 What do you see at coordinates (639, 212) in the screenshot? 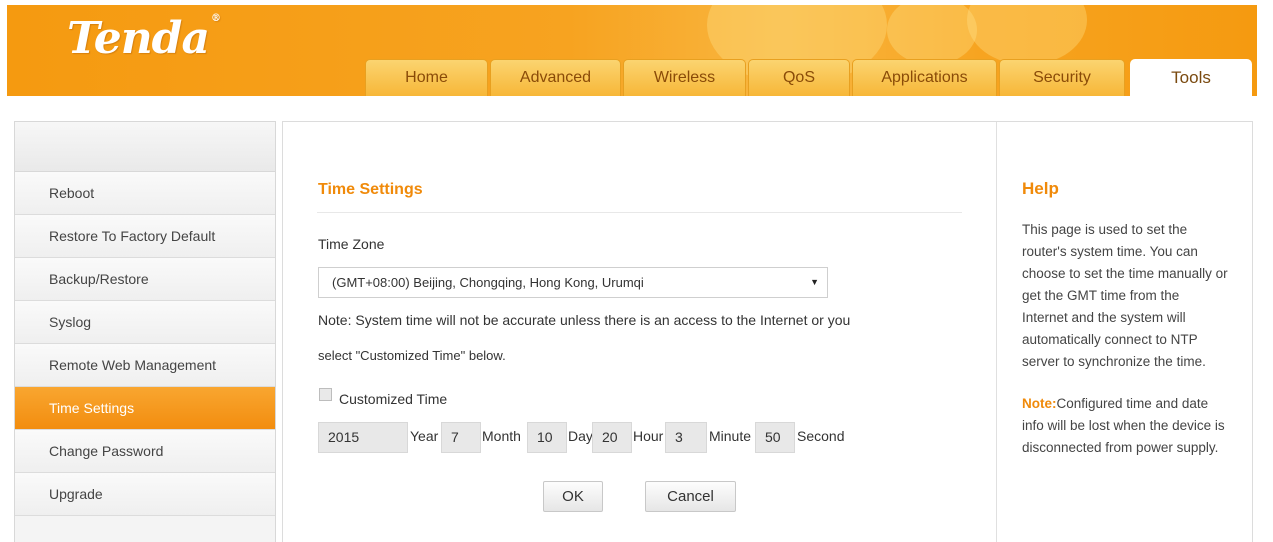
I see `title-divider` at bounding box center [639, 212].